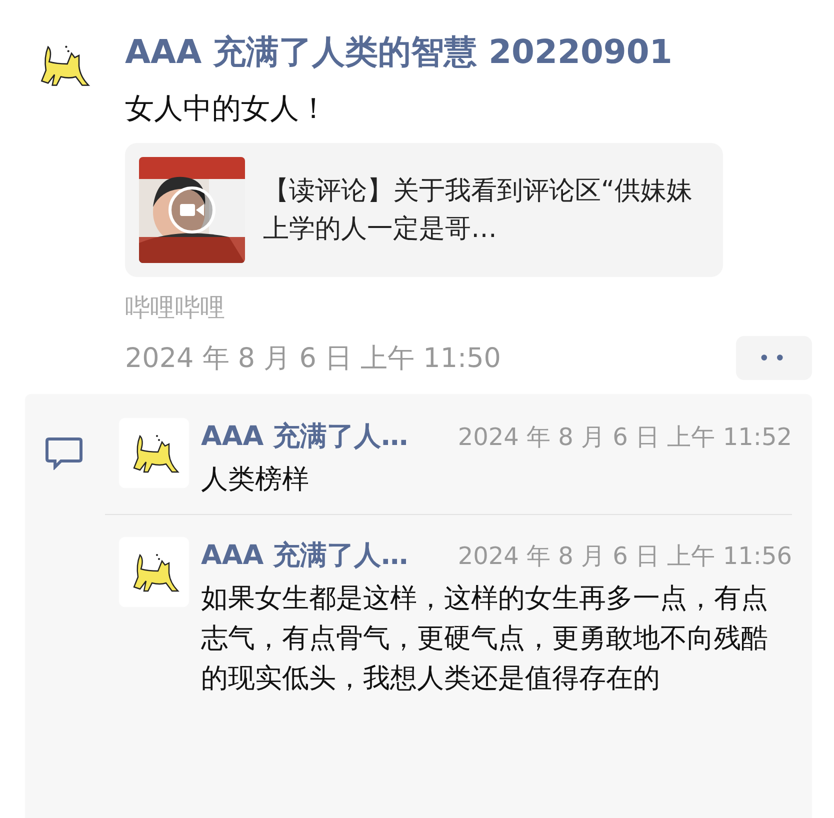 Image resolution: width=834 pixels, height=818 pixels. What do you see at coordinates (774, 358) in the screenshot?
I see `more-button: ••` at bounding box center [774, 358].